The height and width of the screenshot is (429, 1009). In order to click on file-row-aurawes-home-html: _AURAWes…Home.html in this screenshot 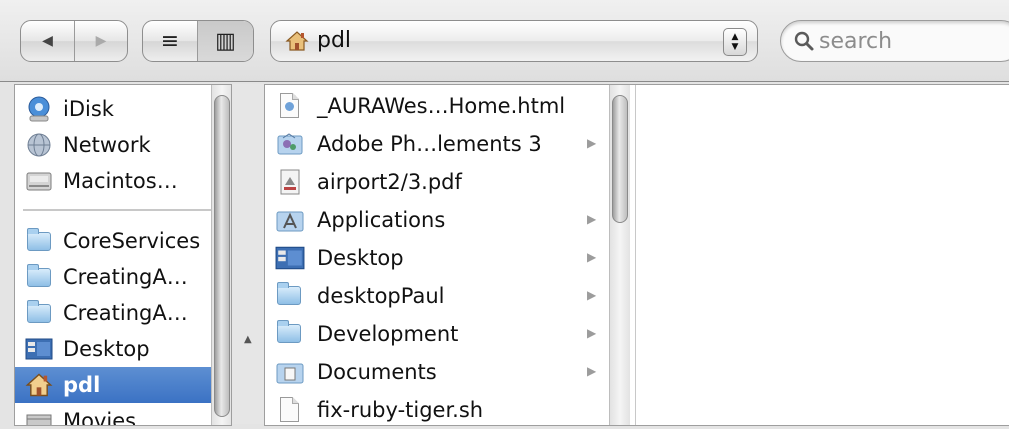, I will do `click(435, 106)`.